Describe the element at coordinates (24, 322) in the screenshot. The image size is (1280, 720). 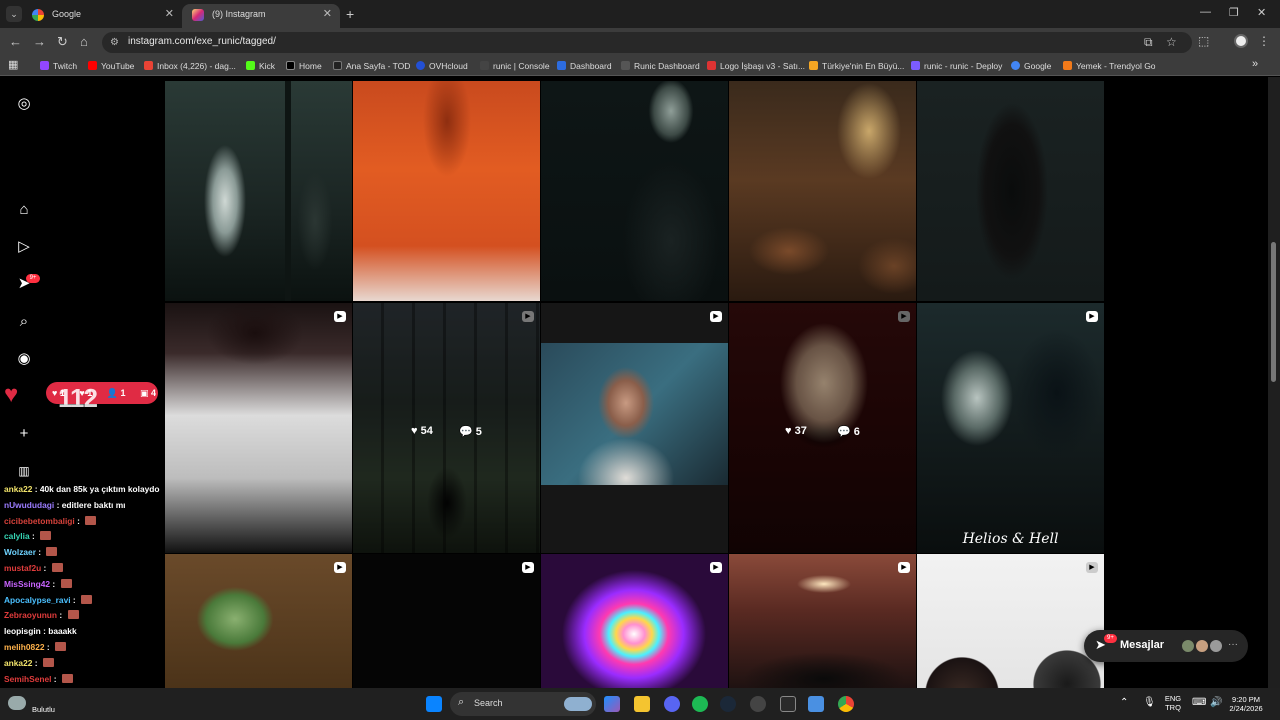
I see `search-icon: ⌕` at that location.